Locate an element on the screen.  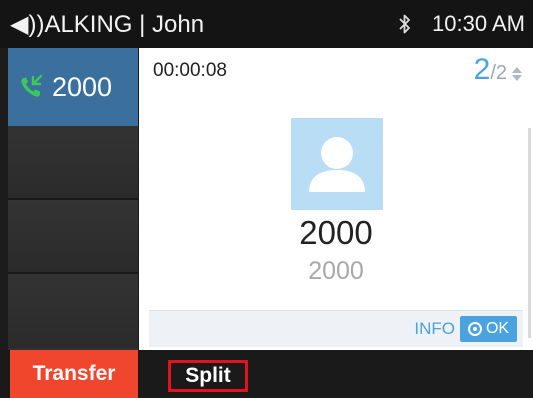
ok-circle-icon is located at coordinates (474, 329).